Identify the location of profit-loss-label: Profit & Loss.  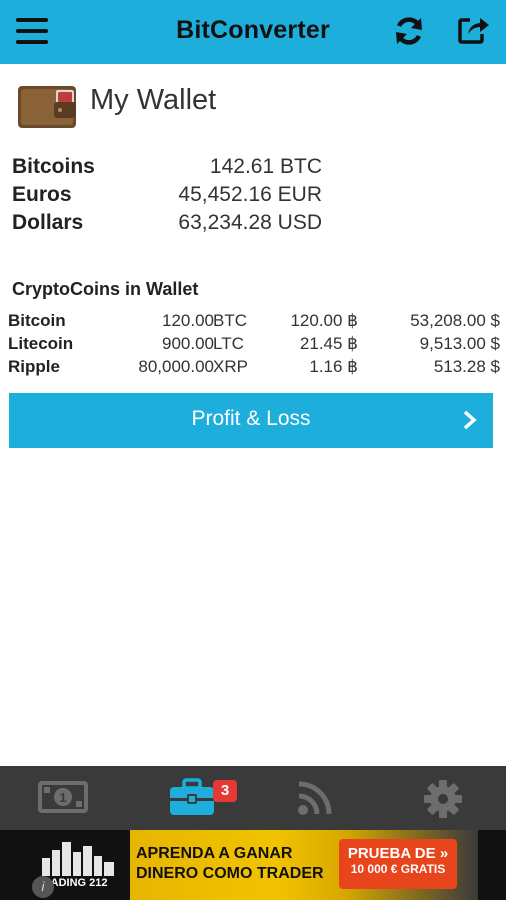
(251, 418).